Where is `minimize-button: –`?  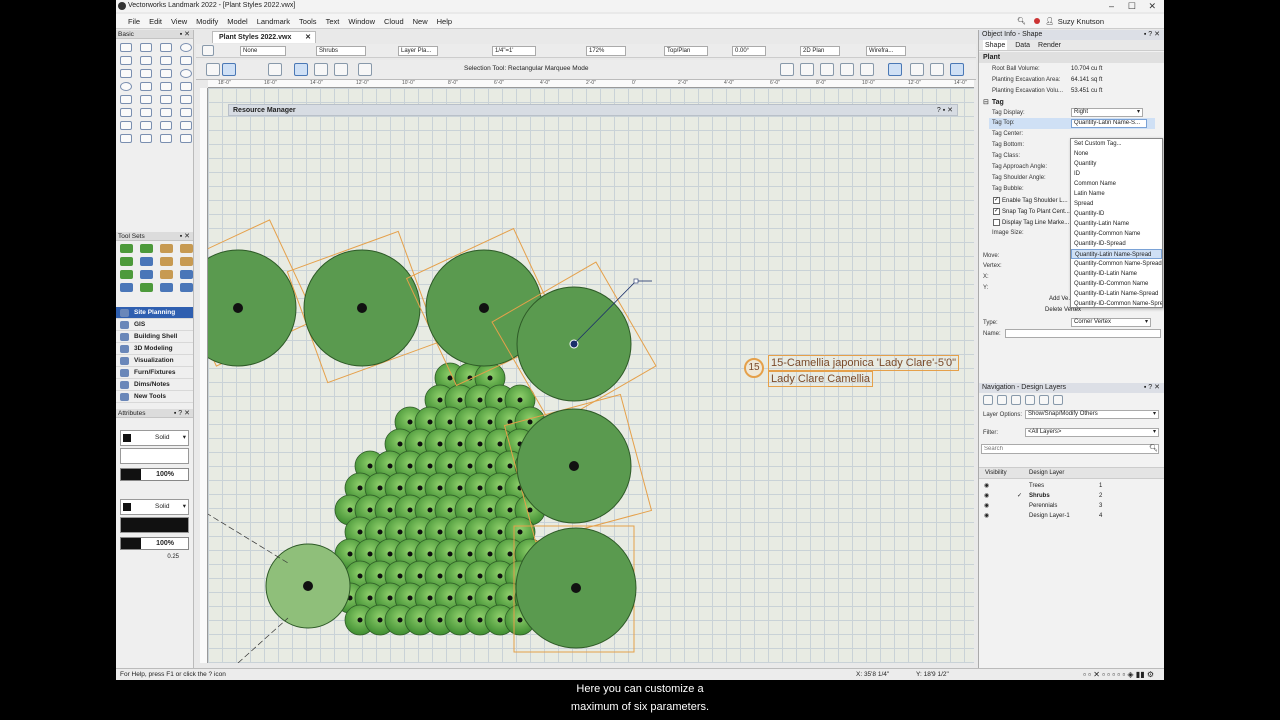
minimize-button: – is located at coordinates (1111, 6).